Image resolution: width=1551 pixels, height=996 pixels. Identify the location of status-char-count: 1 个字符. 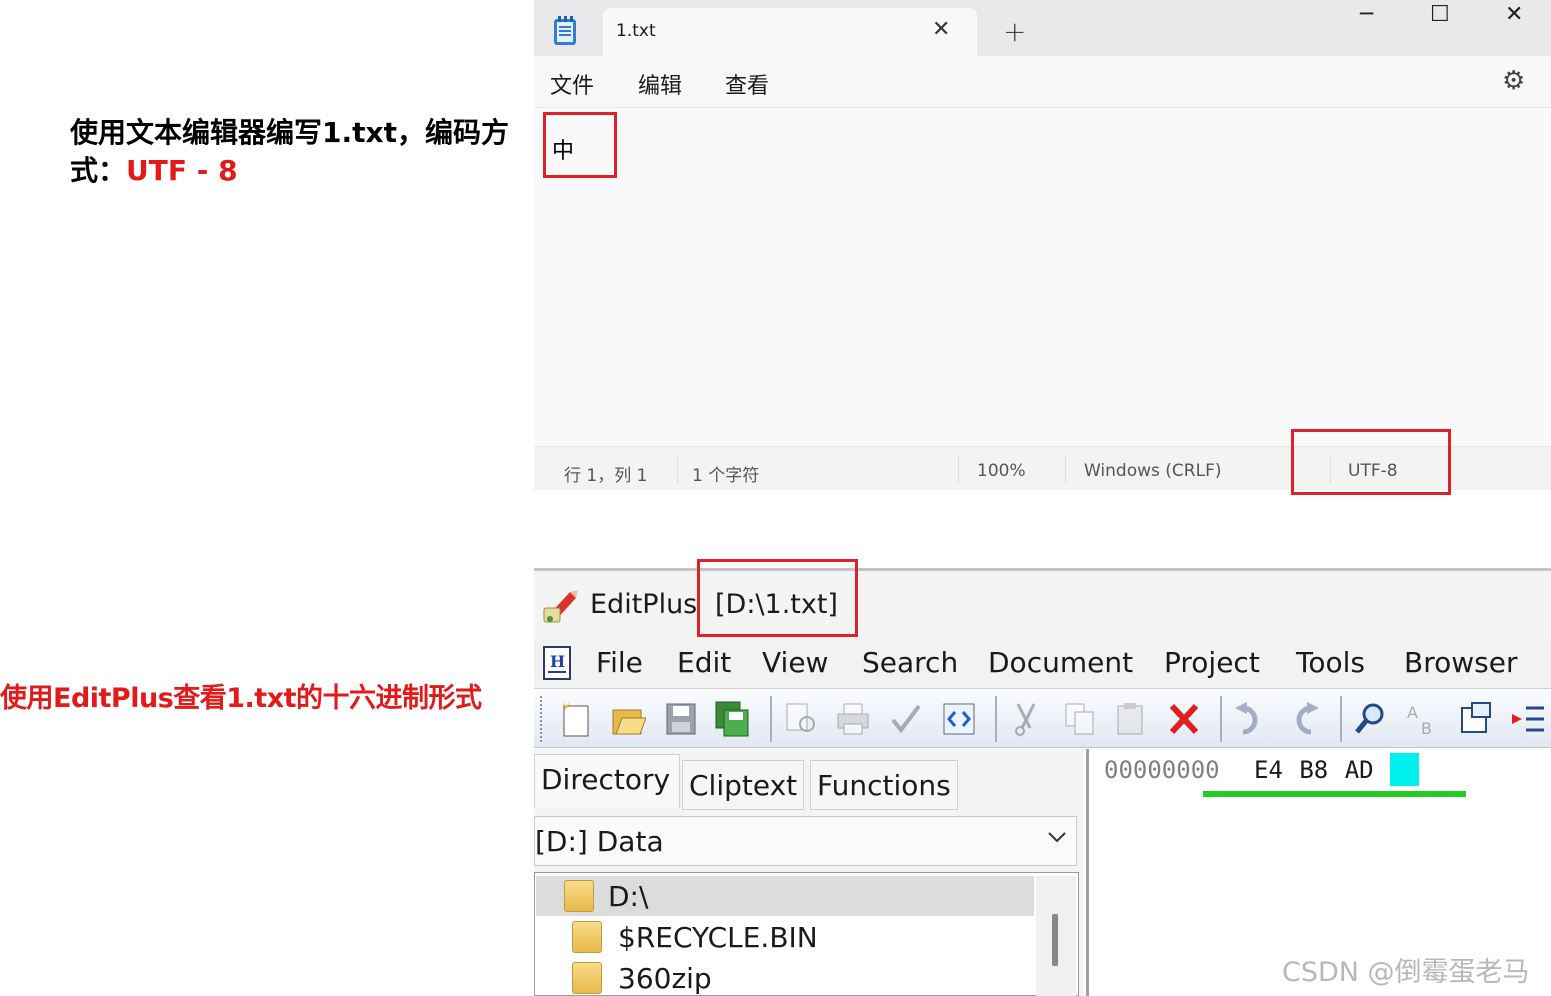
(726, 476).